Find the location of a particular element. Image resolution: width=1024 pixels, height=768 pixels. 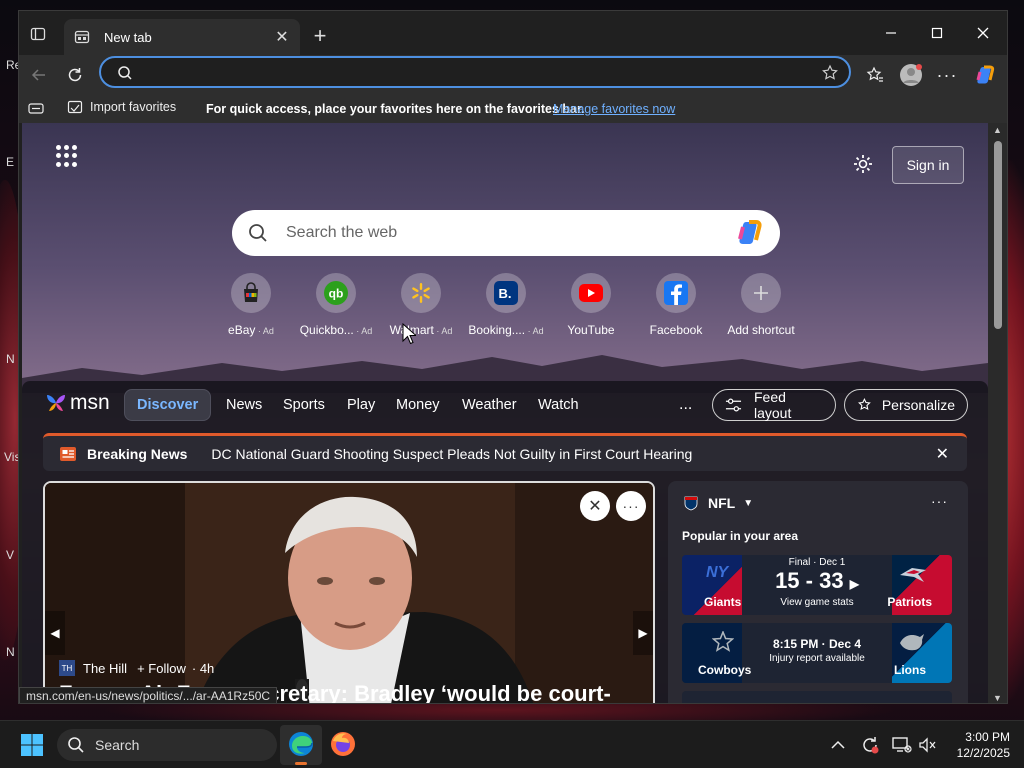

msn-wordmark: msn is located at coordinates (90, 402).